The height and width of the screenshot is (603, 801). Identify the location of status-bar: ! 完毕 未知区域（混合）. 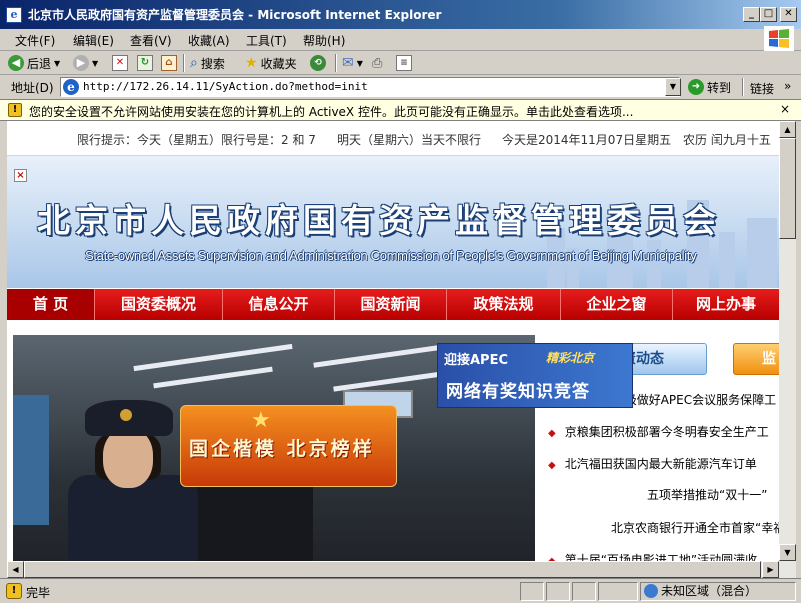
(400, 590).